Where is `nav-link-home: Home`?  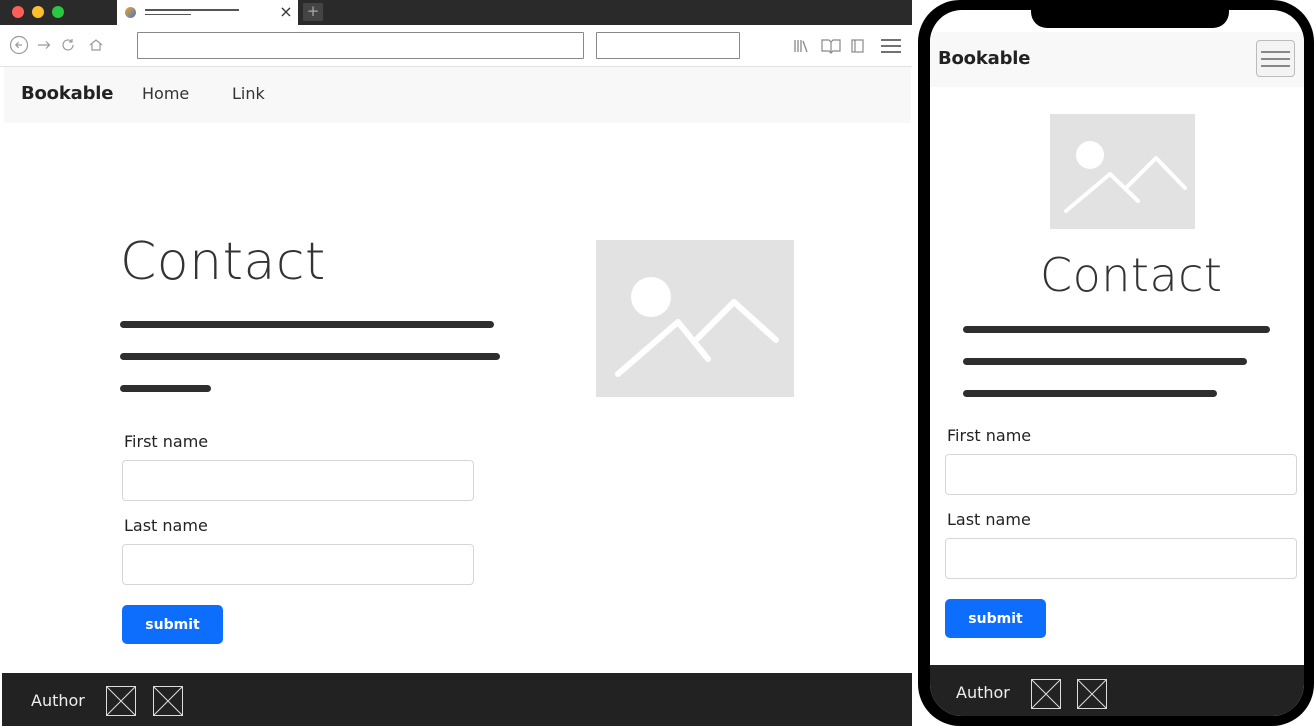 nav-link-home: Home is located at coordinates (165, 93).